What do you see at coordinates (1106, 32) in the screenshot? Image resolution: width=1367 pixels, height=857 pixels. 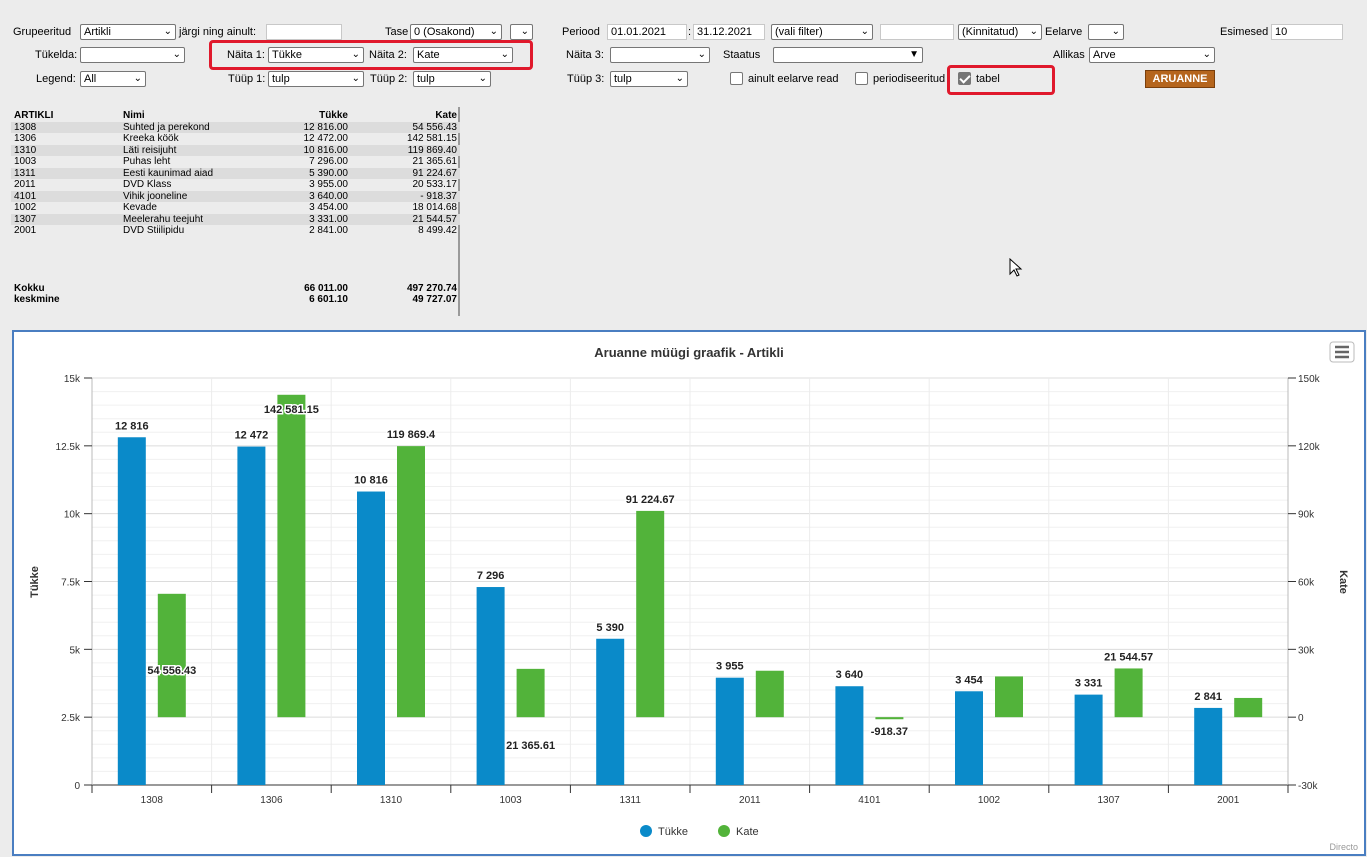 I see `eelarve-select: ⌄` at bounding box center [1106, 32].